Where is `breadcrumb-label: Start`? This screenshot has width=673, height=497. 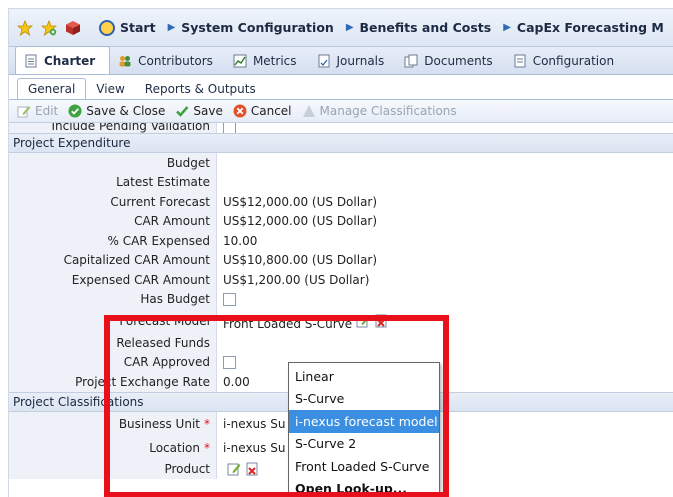
breadcrumb-label: Start is located at coordinates (138, 27).